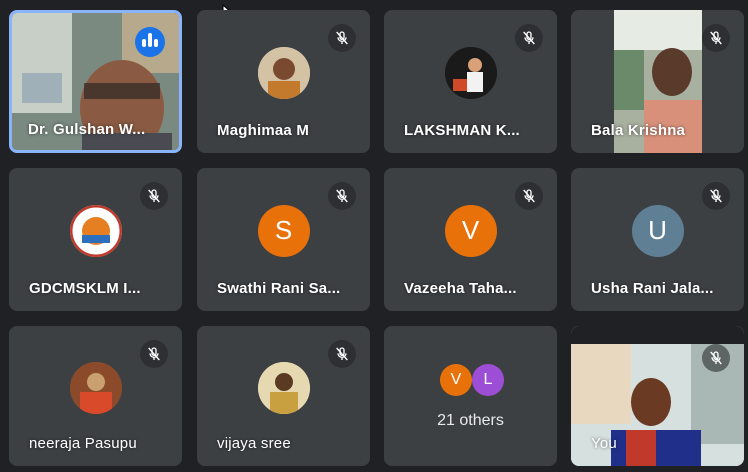  I want to click on participant-tile-maghimaa: Maghimaa M, so click(283, 81).